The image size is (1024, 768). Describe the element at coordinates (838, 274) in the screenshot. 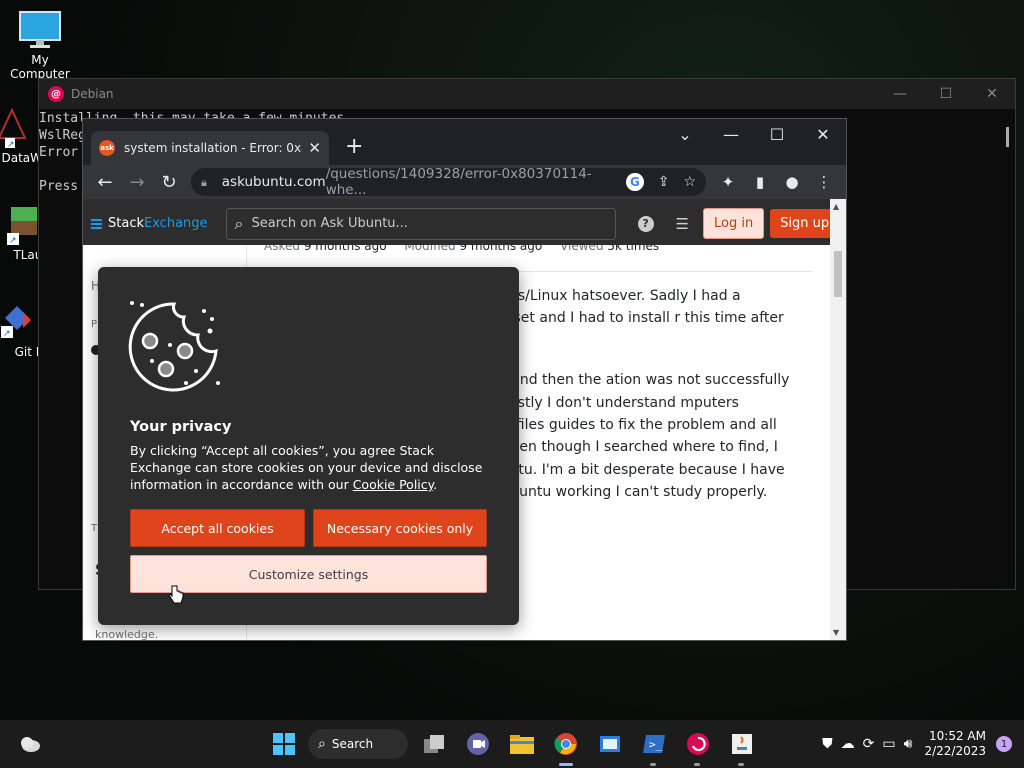

I see `scrollbar-thumb` at that location.